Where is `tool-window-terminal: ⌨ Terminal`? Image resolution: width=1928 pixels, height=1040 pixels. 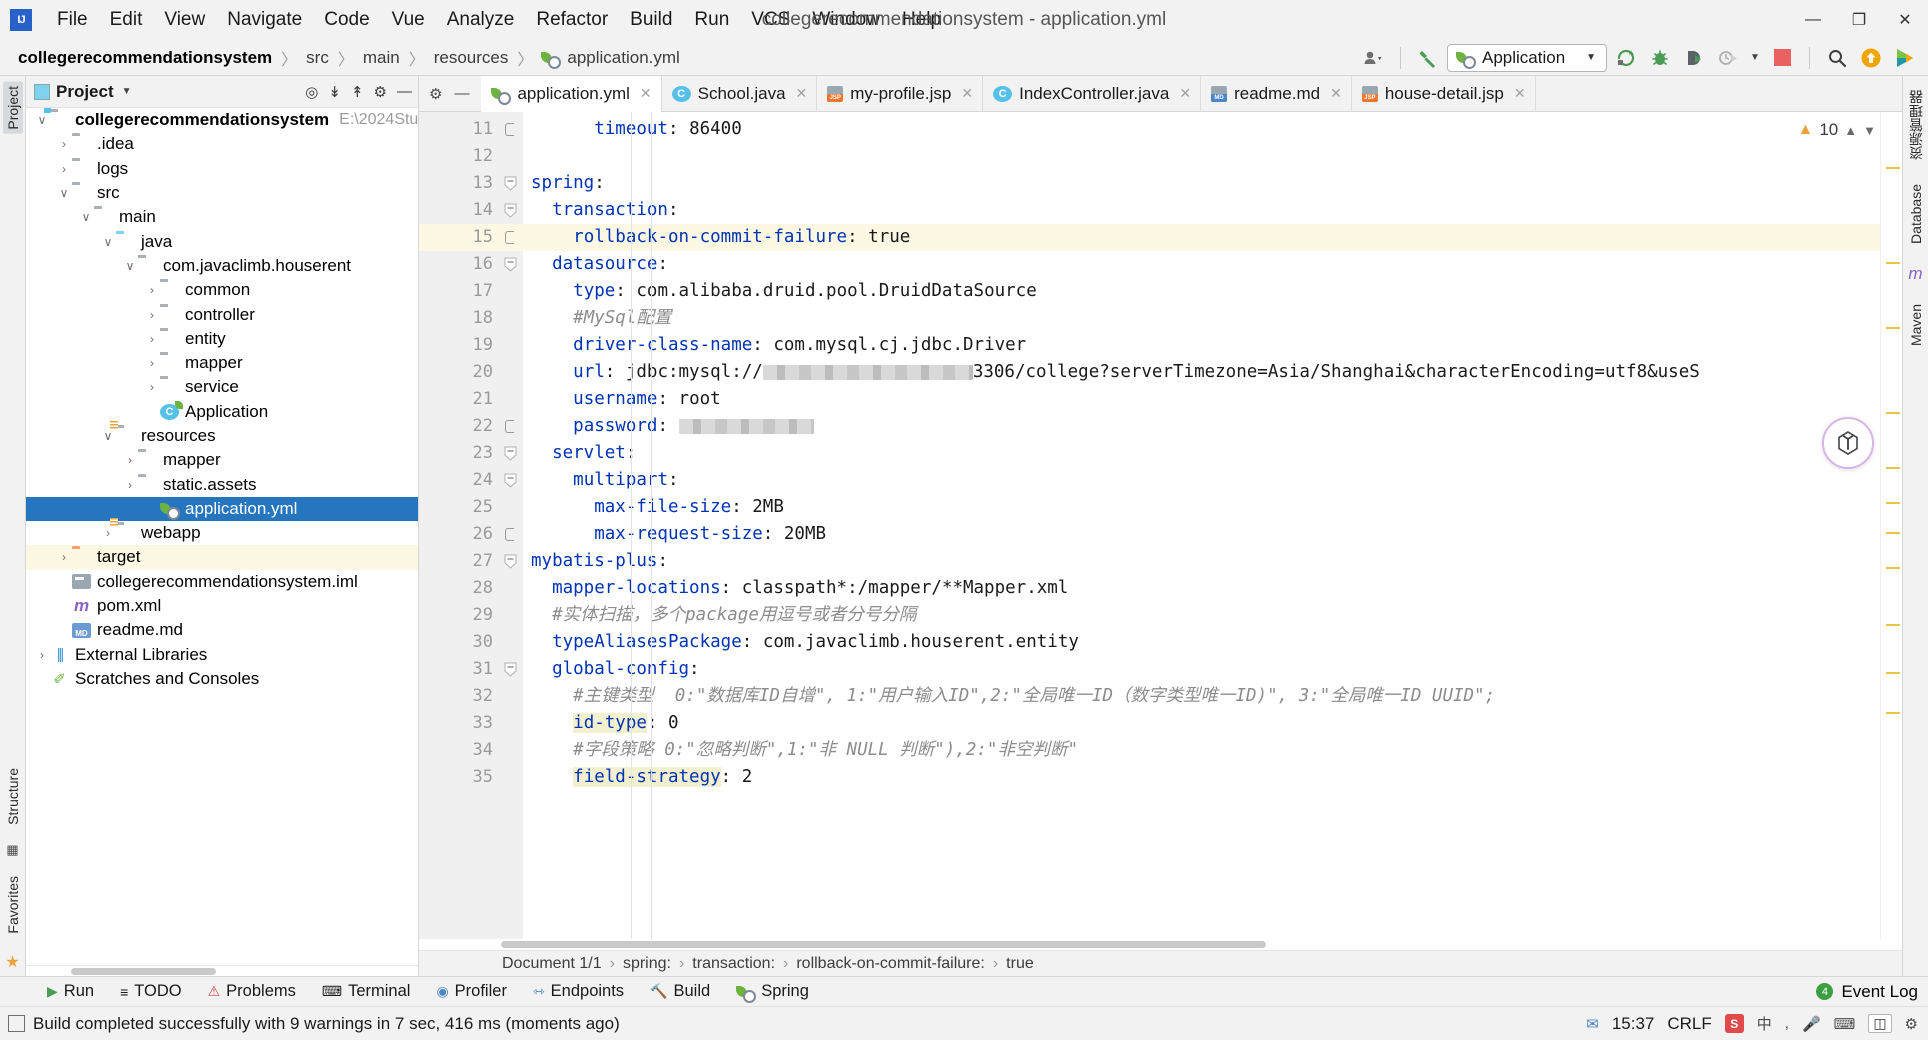 tool-window-terminal: ⌨ Terminal is located at coordinates (366, 991).